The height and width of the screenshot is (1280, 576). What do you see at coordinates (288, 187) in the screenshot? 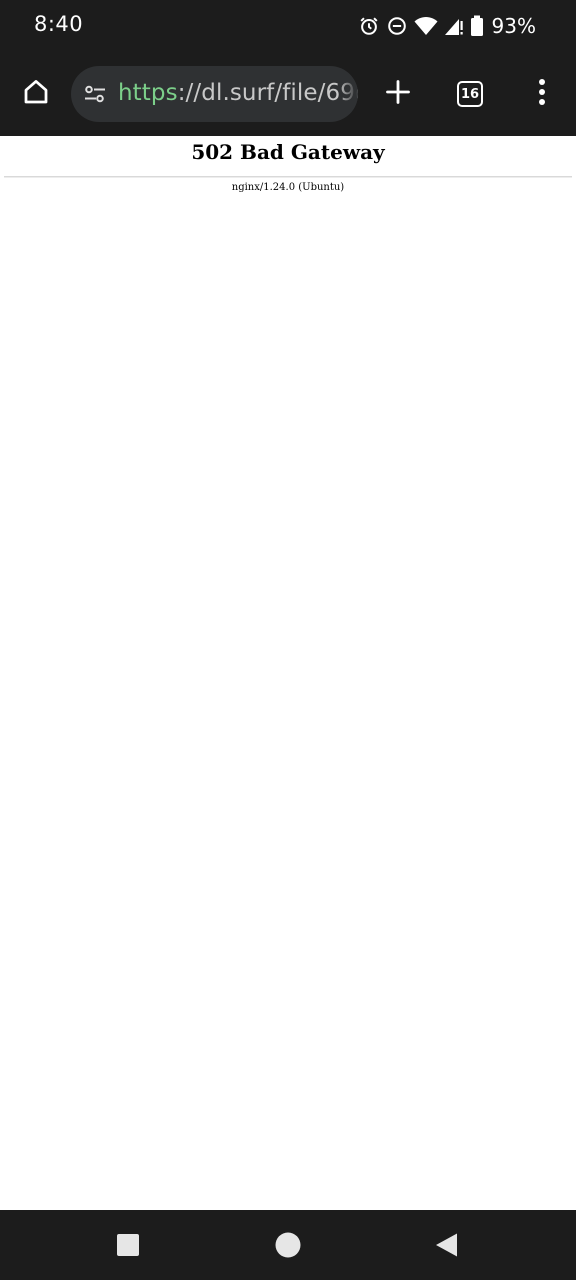
I see `server-signature: nginx/1.24.0 (Ubuntu)` at bounding box center [288, 187].